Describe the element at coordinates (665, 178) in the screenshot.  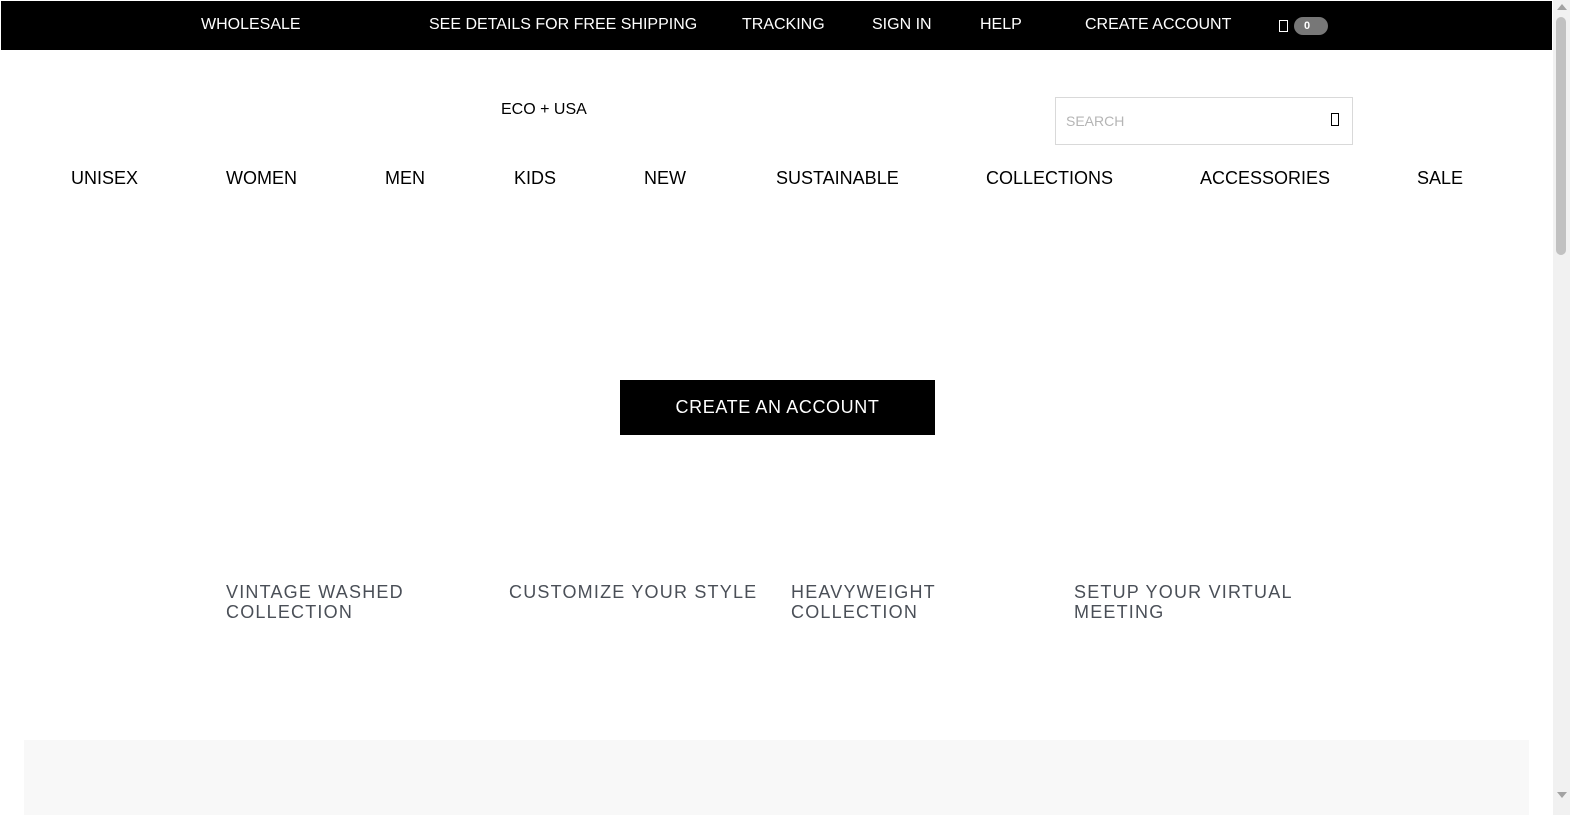
I see `nav-item-new: NEW` at that location.